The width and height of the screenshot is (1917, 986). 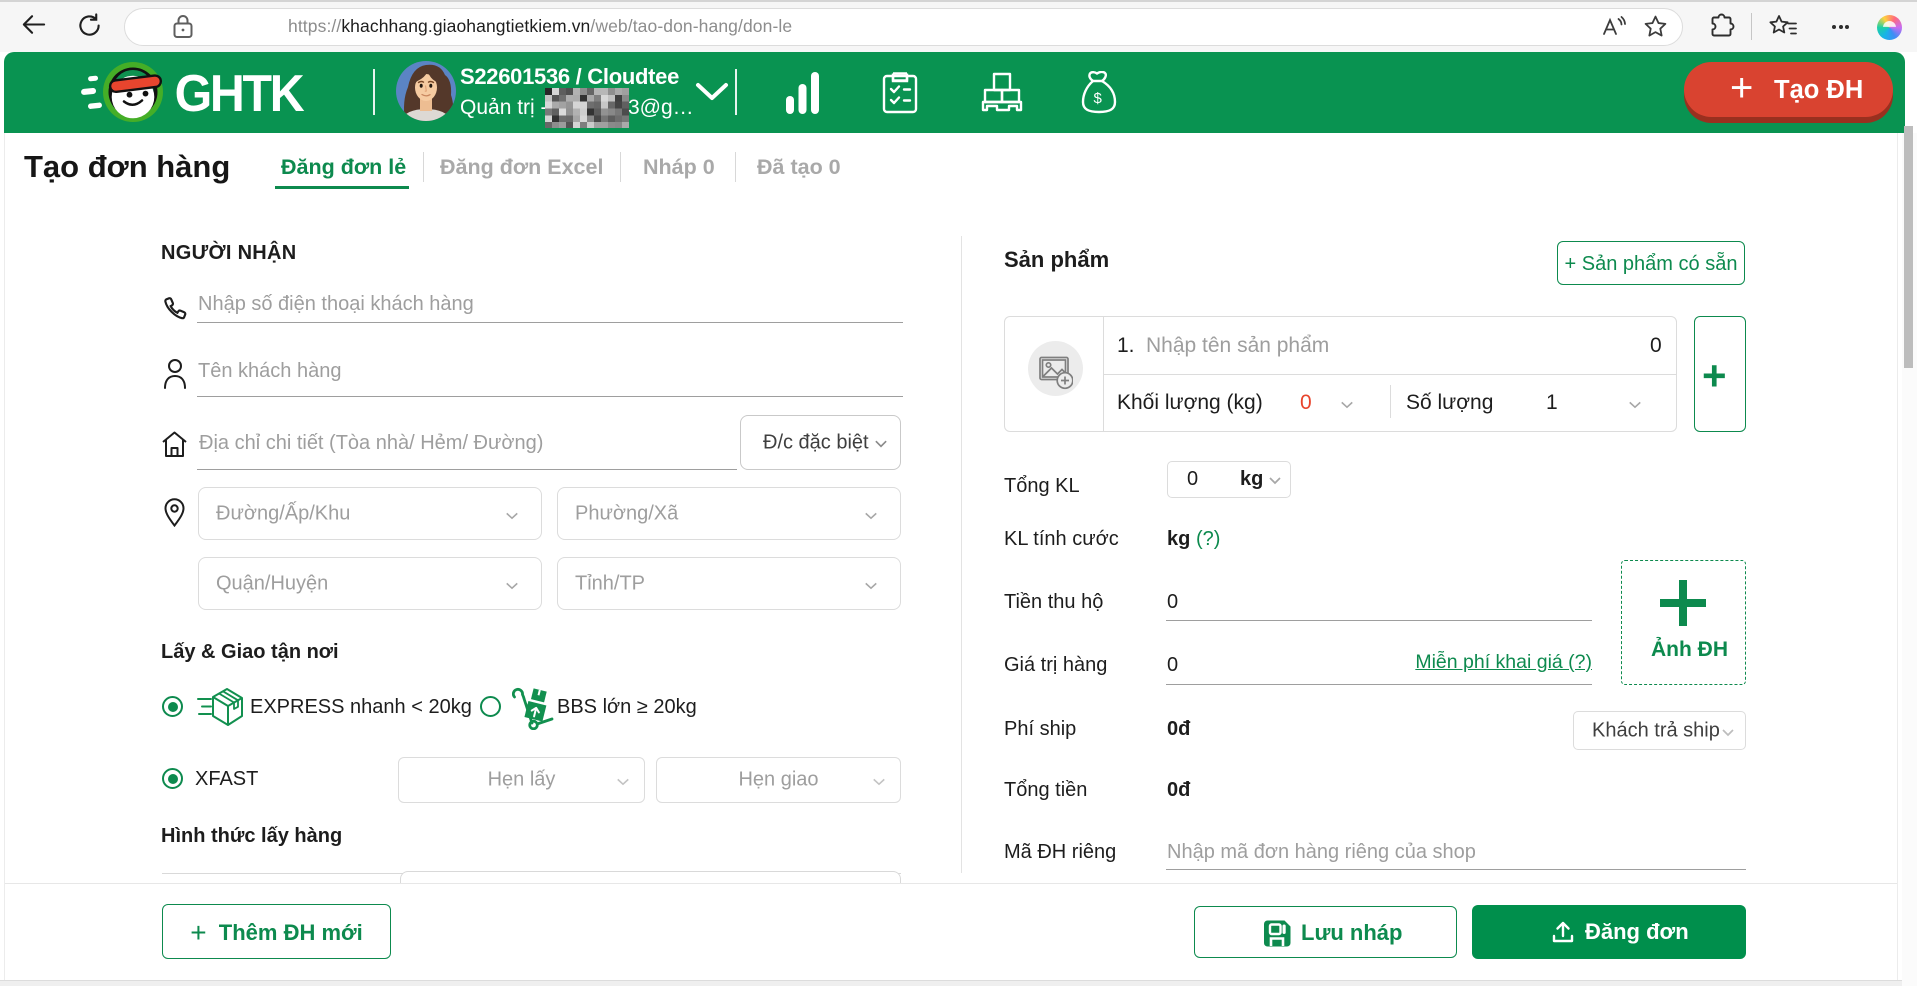 What do you see at coordinates (240, 93) in the screenshot?
I see `svg-text: GHTK` at bounding box center [240, 93].